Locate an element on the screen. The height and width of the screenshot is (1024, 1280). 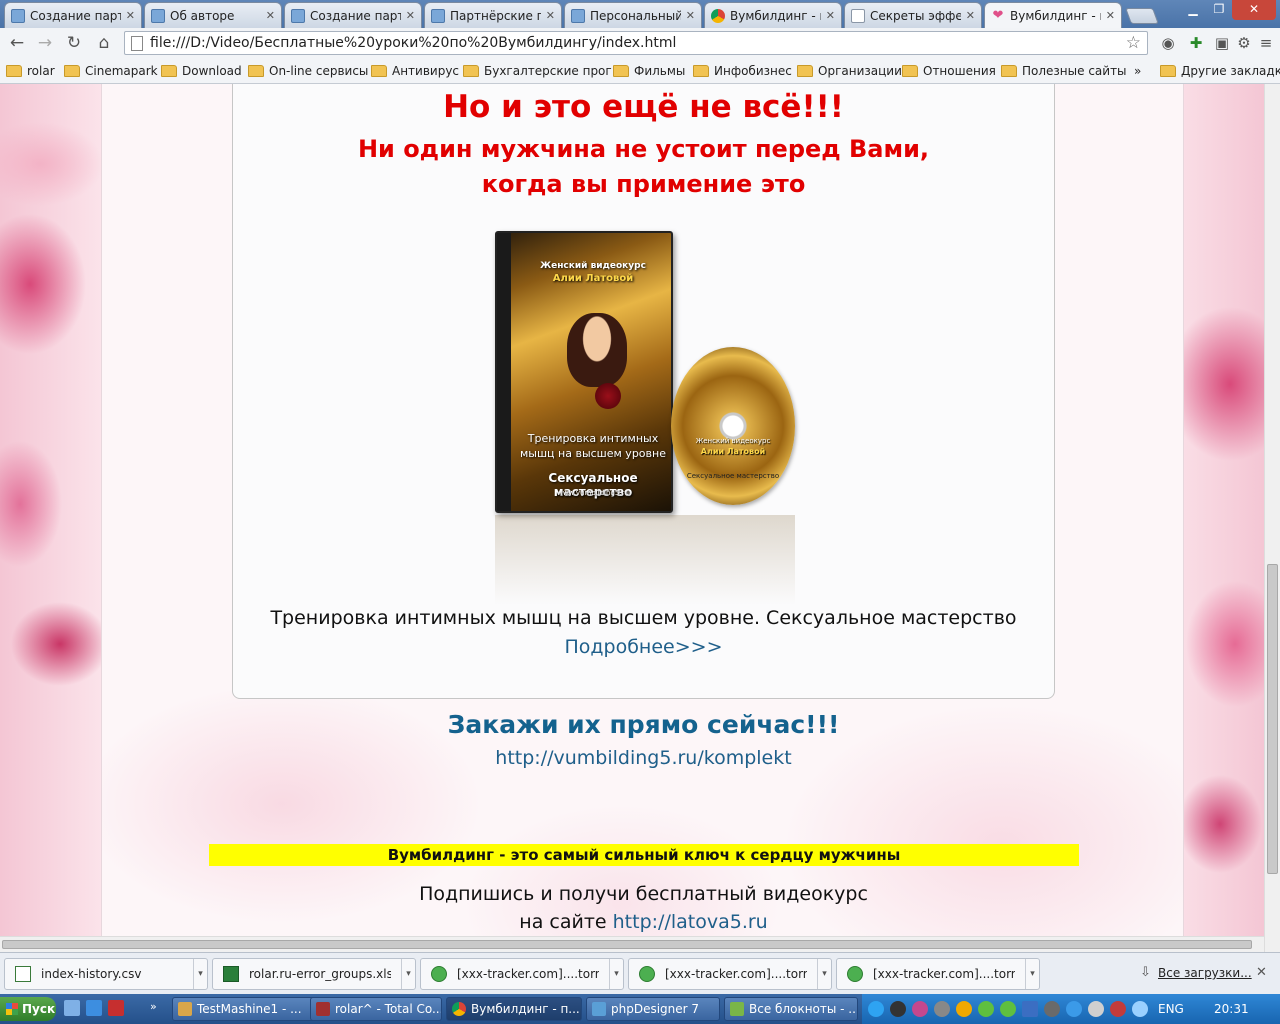
portrait-image is located at coordinates (597, 350).